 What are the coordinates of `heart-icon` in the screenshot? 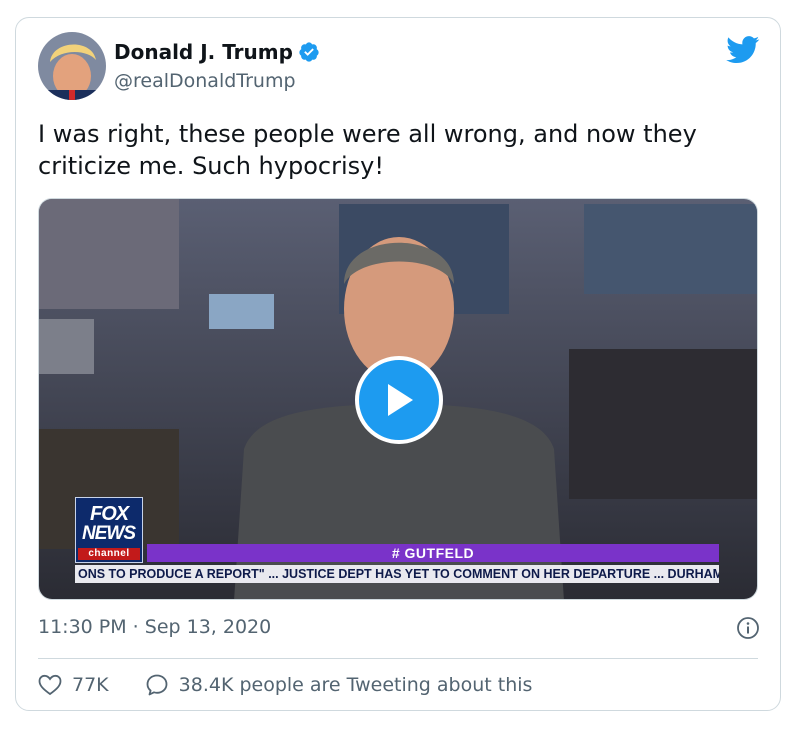 It's located at (50, 685).